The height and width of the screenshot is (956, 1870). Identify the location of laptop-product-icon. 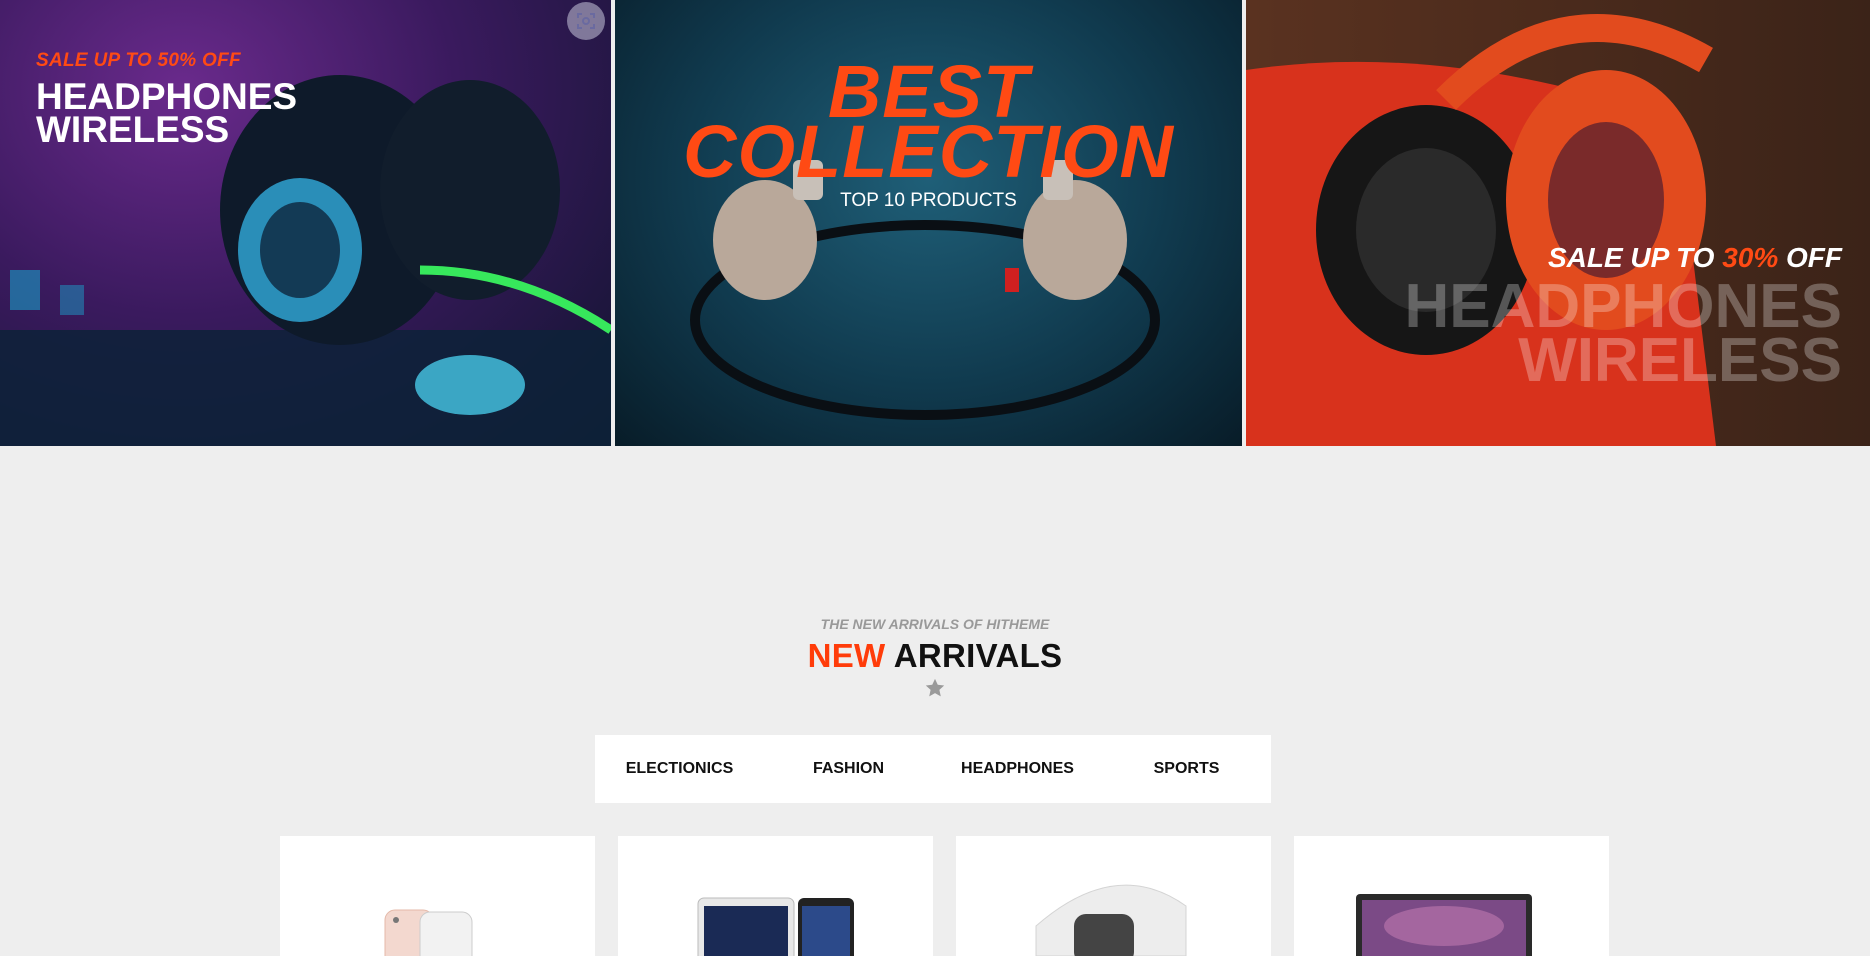
(1444, 925).